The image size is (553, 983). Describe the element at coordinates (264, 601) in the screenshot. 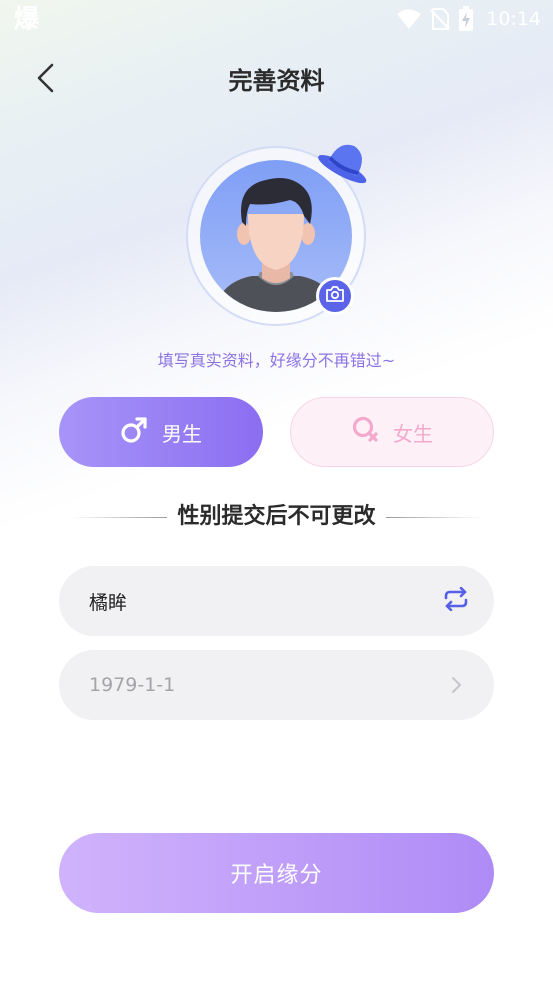

I see `nickname-input` at that location.